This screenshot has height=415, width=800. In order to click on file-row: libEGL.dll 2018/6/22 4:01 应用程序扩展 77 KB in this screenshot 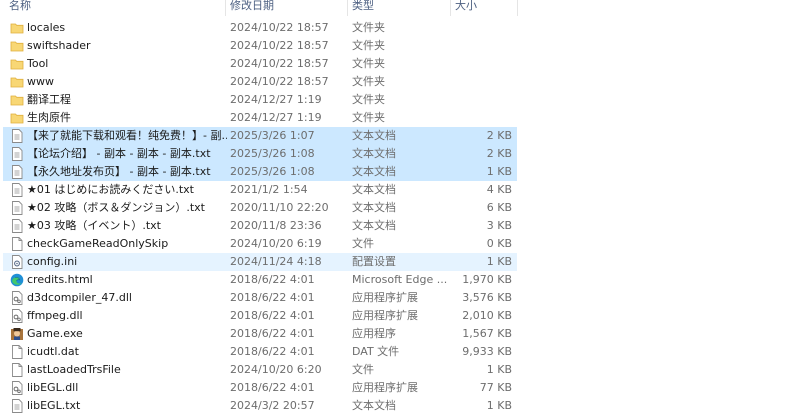, I will do `click(260, 388)`.